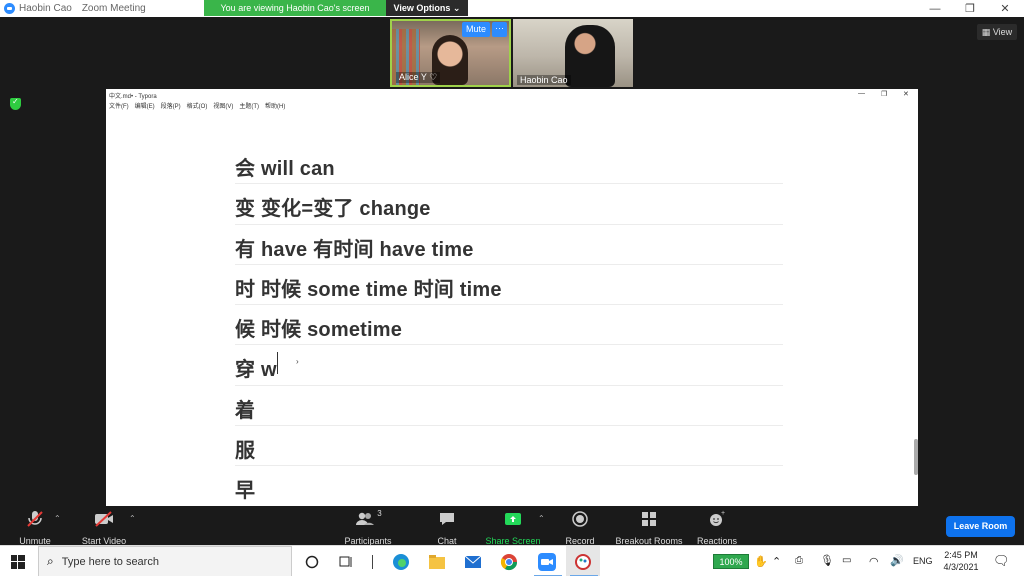 The height and width of the screenshot is (576, 1024). I want to click on chrome-icon, so click(509, 561).